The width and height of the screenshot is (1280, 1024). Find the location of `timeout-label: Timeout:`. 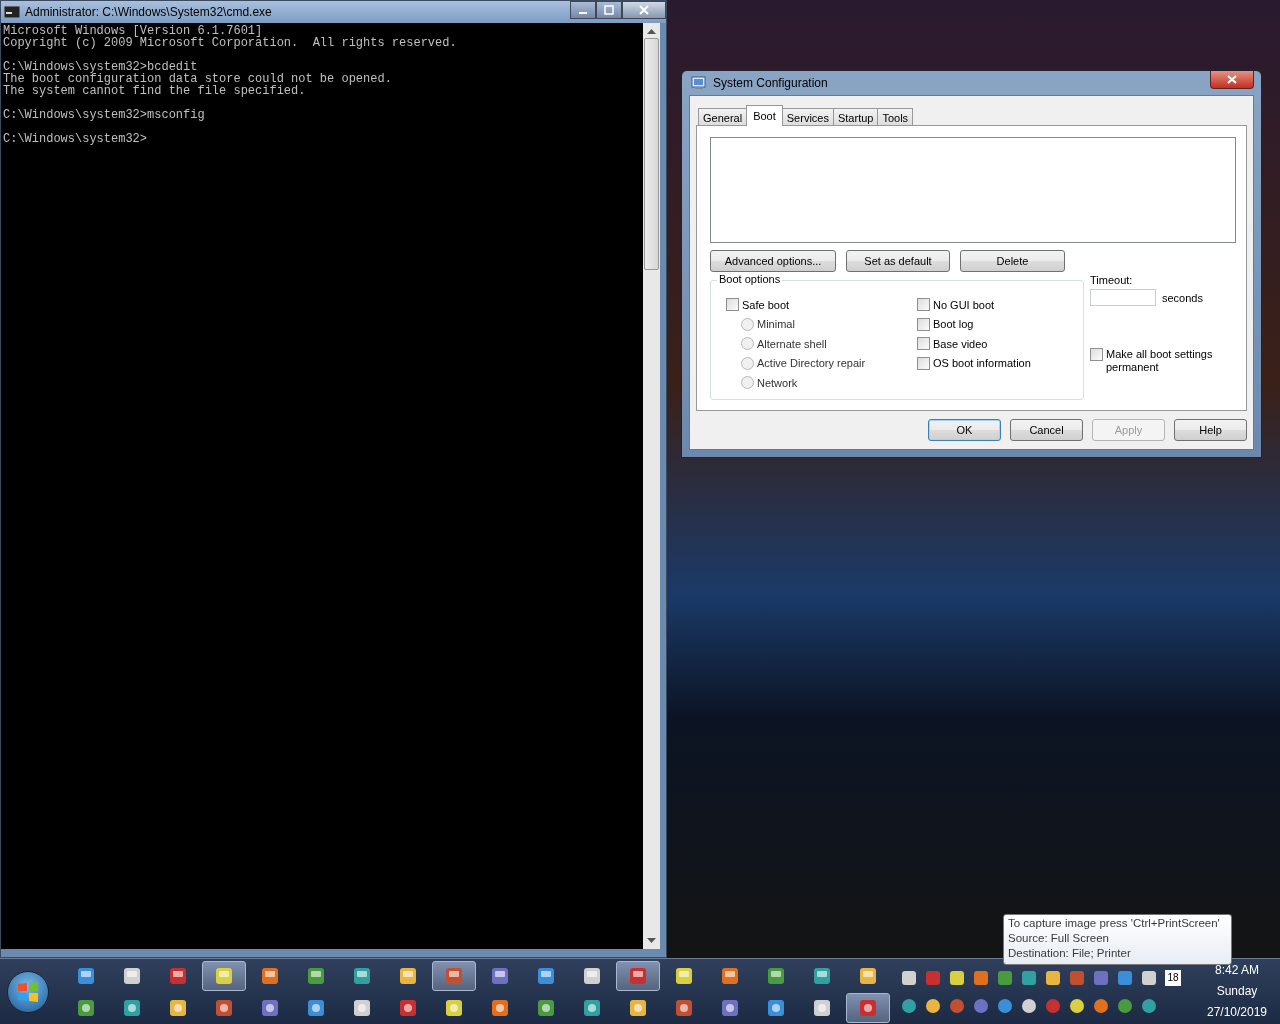

timeout-label: Timeout: is located at coordinates (1112, 280).